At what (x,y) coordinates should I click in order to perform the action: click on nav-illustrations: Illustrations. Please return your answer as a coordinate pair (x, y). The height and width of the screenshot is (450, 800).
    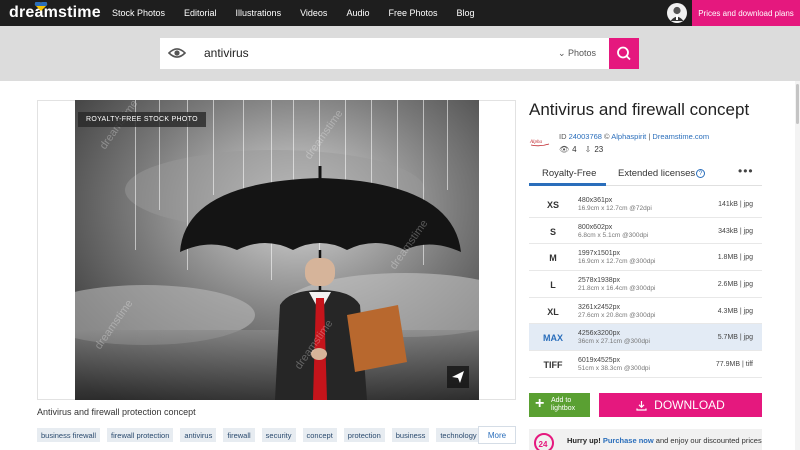
    Looking at the image, I should click on (259, 13).